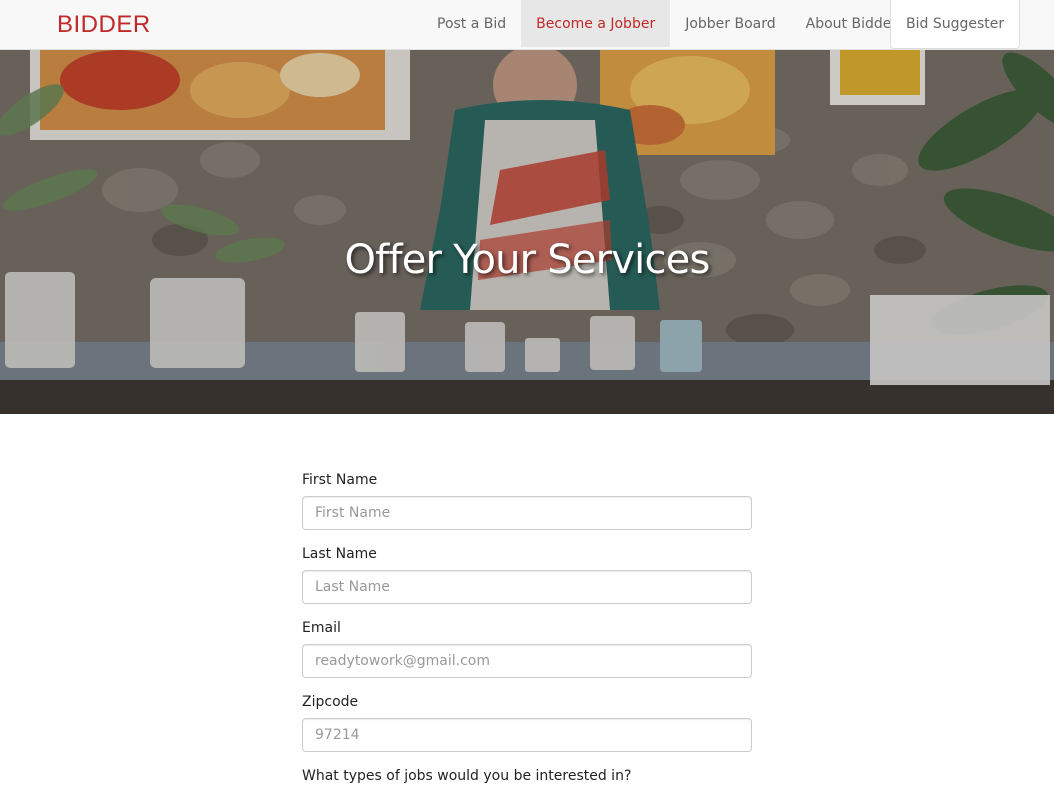 The width and height of the screenshot is (1054, 792). I want to click on zipcode-group: Zipcode, so click(527, 722).